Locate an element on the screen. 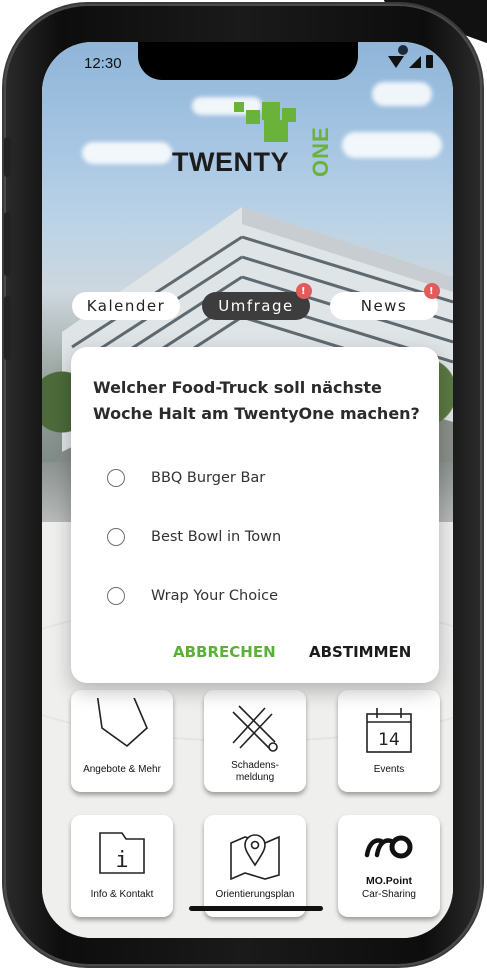 The height and width of the screenshot is (971, 487). vote-button: ABSTIMMEN is located at coordinates (360, 652).